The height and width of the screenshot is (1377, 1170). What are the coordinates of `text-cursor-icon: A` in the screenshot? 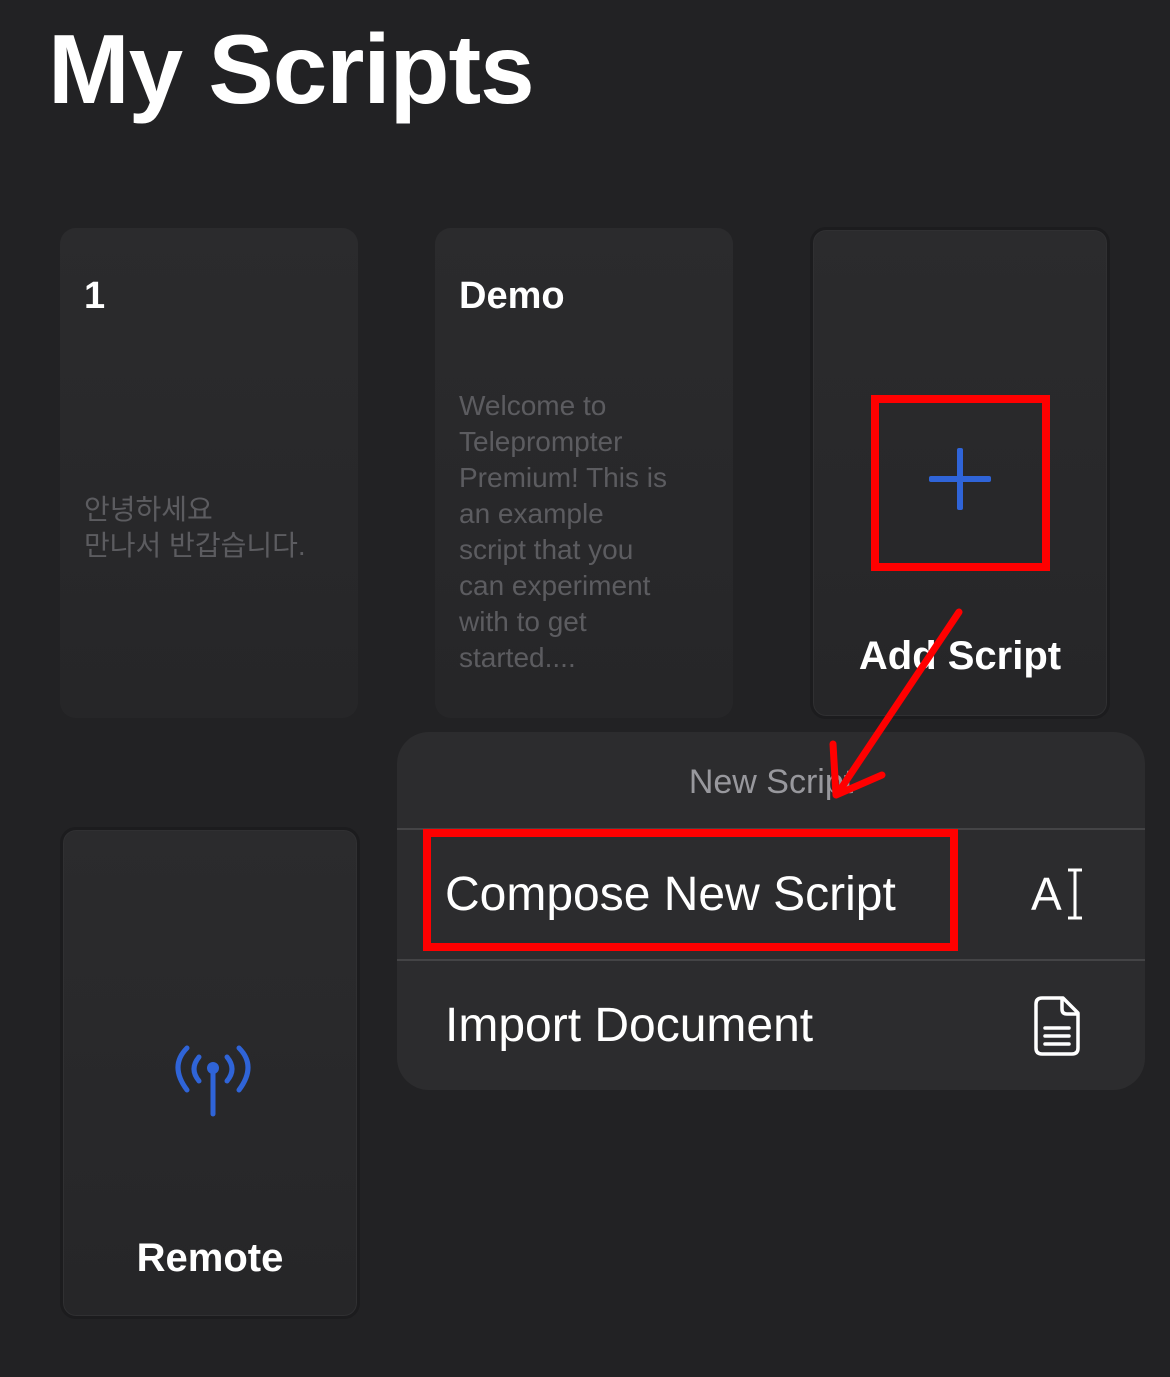 It's located at (1056, 894).